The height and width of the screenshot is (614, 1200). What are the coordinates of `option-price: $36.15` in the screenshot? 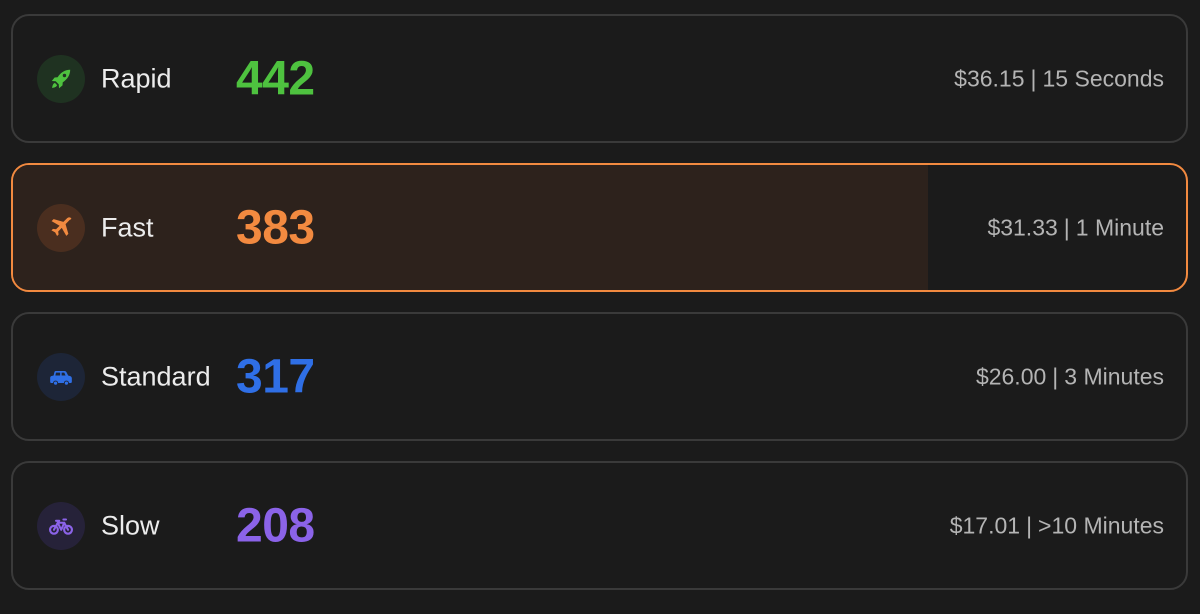 It's located at (989, 78).